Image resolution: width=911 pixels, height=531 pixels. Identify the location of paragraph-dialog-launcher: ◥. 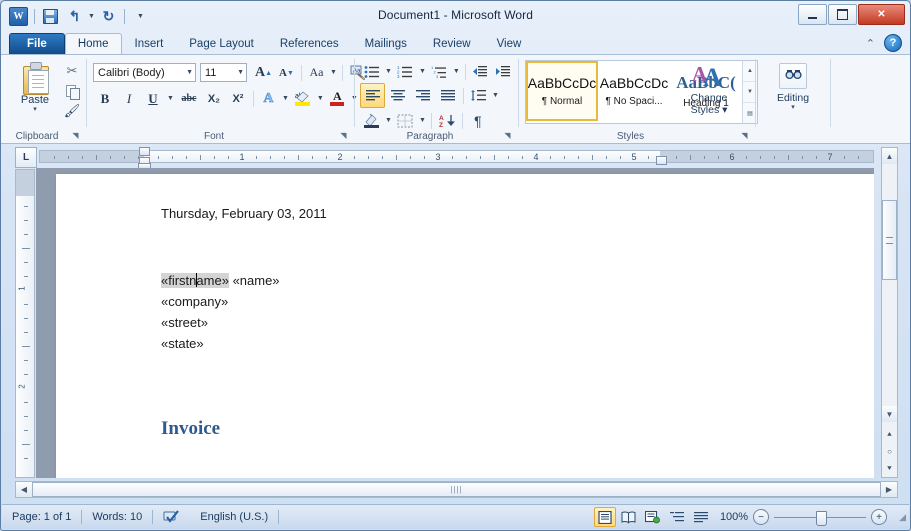
(507, 135).